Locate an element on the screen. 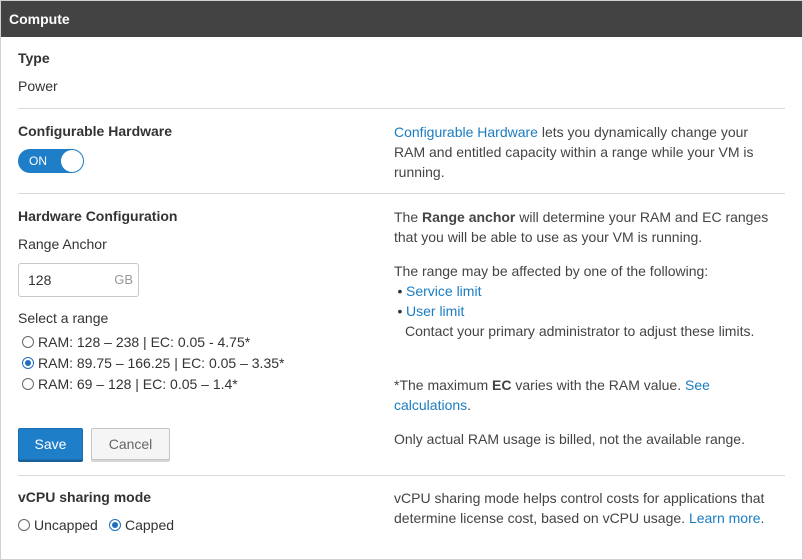 This screenshot has width=803, height=560. range-anchor-field: GB is located at coordinates (78, 280).